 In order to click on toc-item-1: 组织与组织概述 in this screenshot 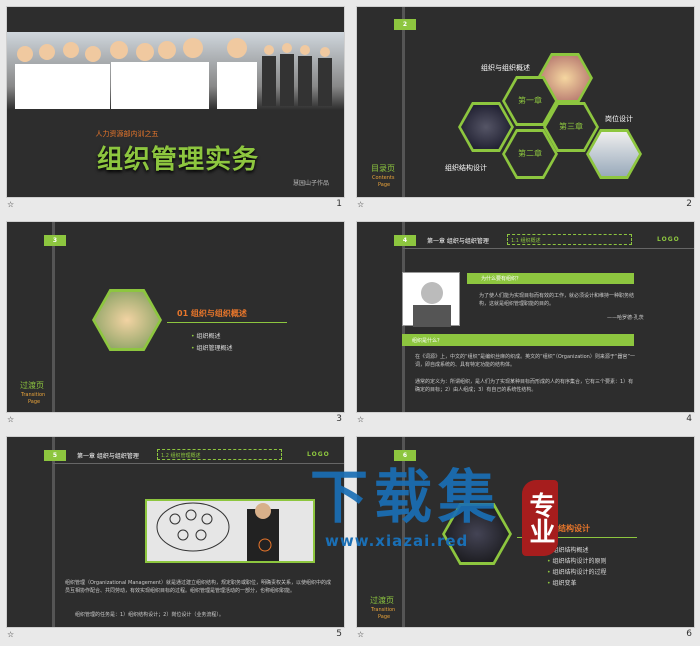, I will do `click(505, 68)`.